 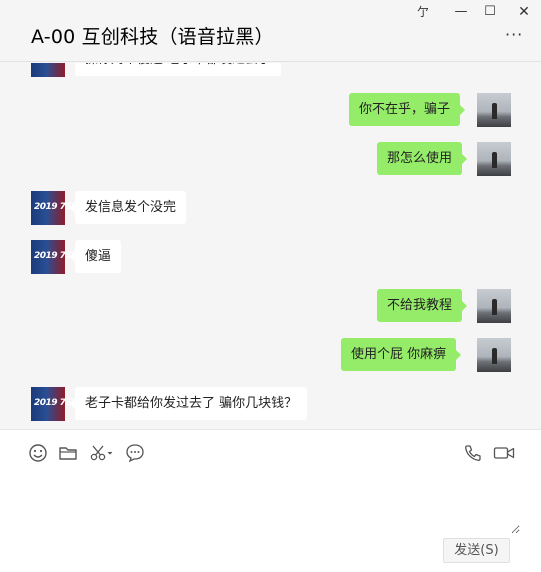 I want to click on close-icon: ✕, so click(x=524, y=12).